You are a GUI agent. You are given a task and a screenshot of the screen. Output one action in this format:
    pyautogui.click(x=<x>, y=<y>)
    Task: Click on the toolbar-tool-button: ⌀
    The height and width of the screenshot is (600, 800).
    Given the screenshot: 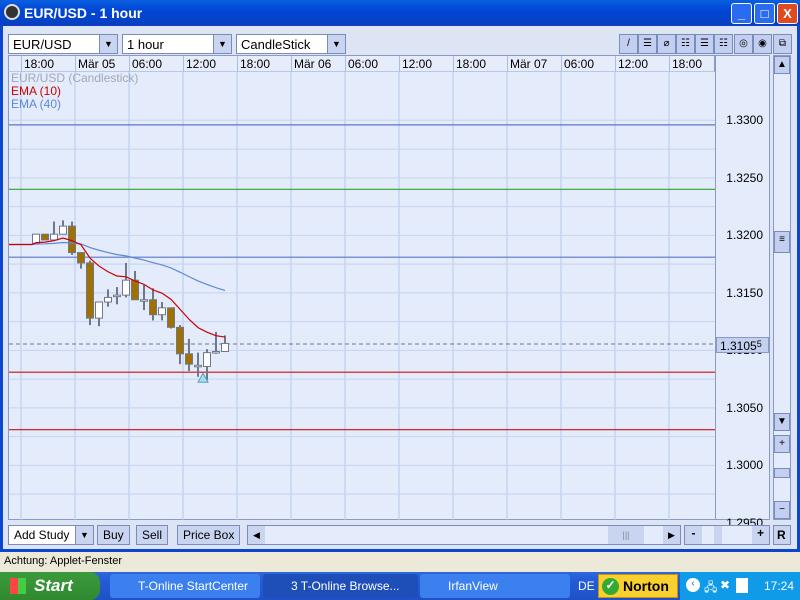 What is the action you would take?
    pyautogui.click(x=666, y=44)
    